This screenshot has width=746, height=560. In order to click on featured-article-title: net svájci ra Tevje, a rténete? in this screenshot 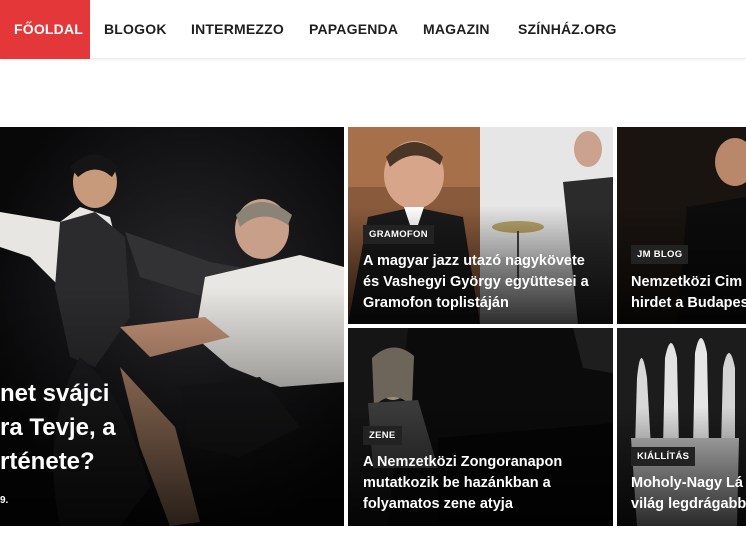, I will do `click(58, 428)`.